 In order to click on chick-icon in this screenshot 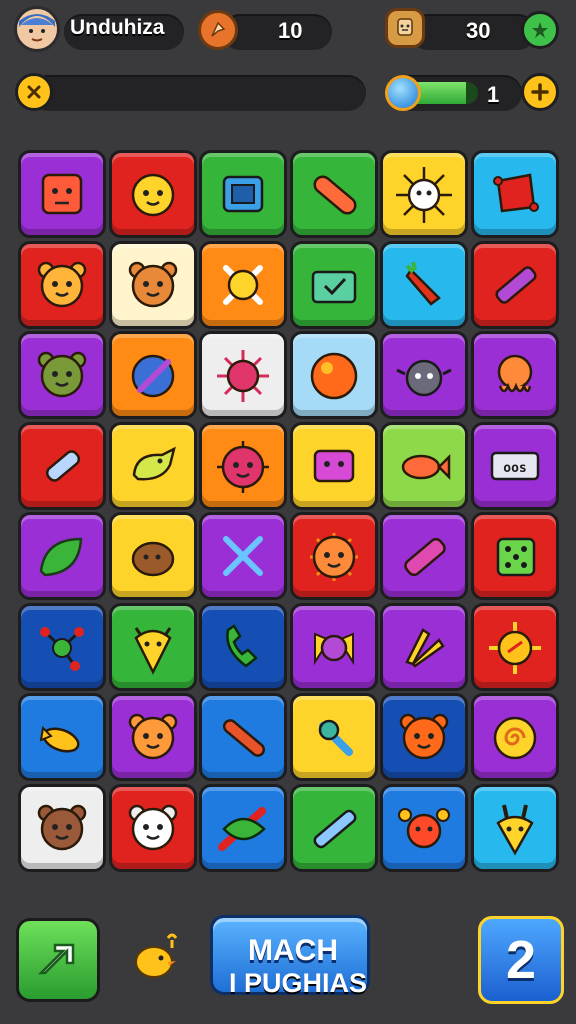, I will do `click(152, 195)`.